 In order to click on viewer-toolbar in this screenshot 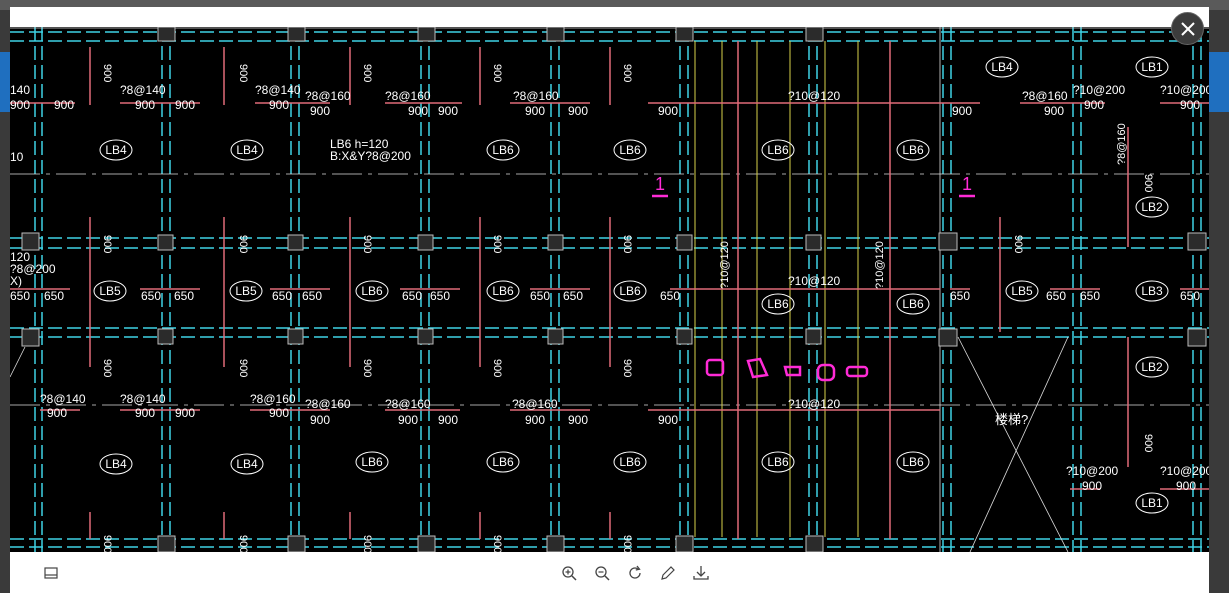, I will do `click(609, 572)`.